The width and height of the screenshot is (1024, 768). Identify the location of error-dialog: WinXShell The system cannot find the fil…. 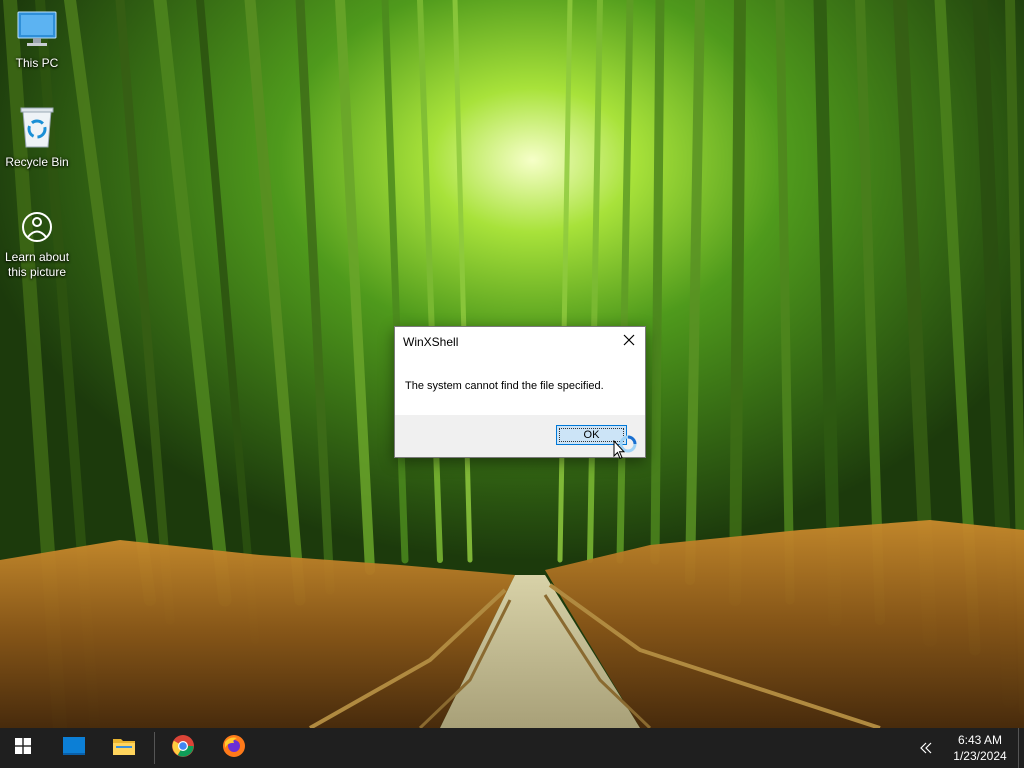
(520, 392).